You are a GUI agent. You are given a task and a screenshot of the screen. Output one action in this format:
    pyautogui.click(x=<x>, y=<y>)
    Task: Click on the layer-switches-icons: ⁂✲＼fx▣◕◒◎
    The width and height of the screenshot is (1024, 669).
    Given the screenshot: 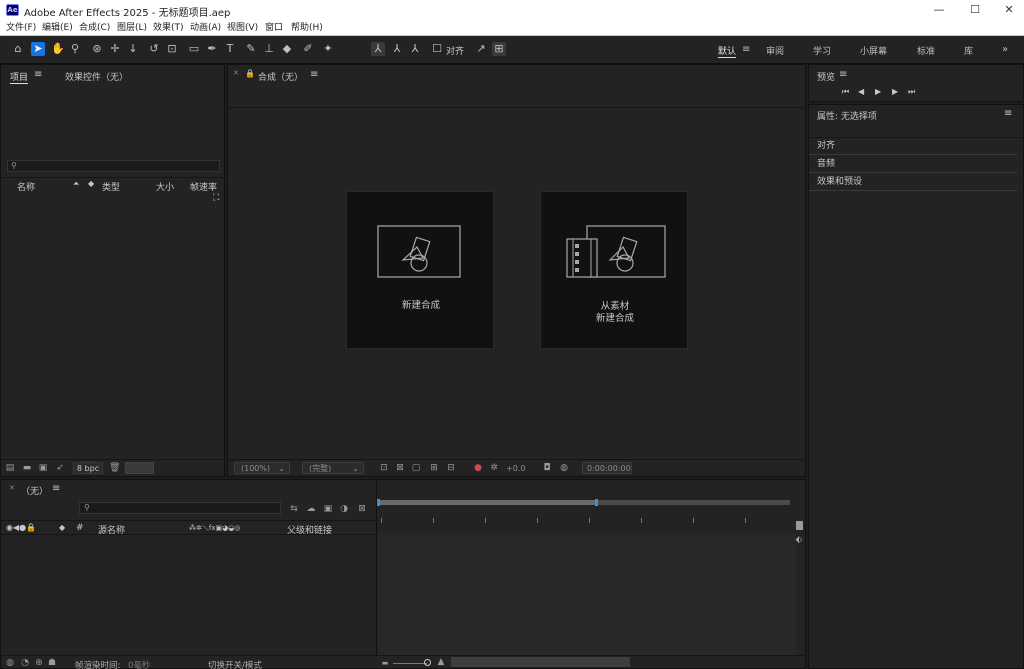 What is the action you would take?
    pyautogui.click(x=214, y=528)
    